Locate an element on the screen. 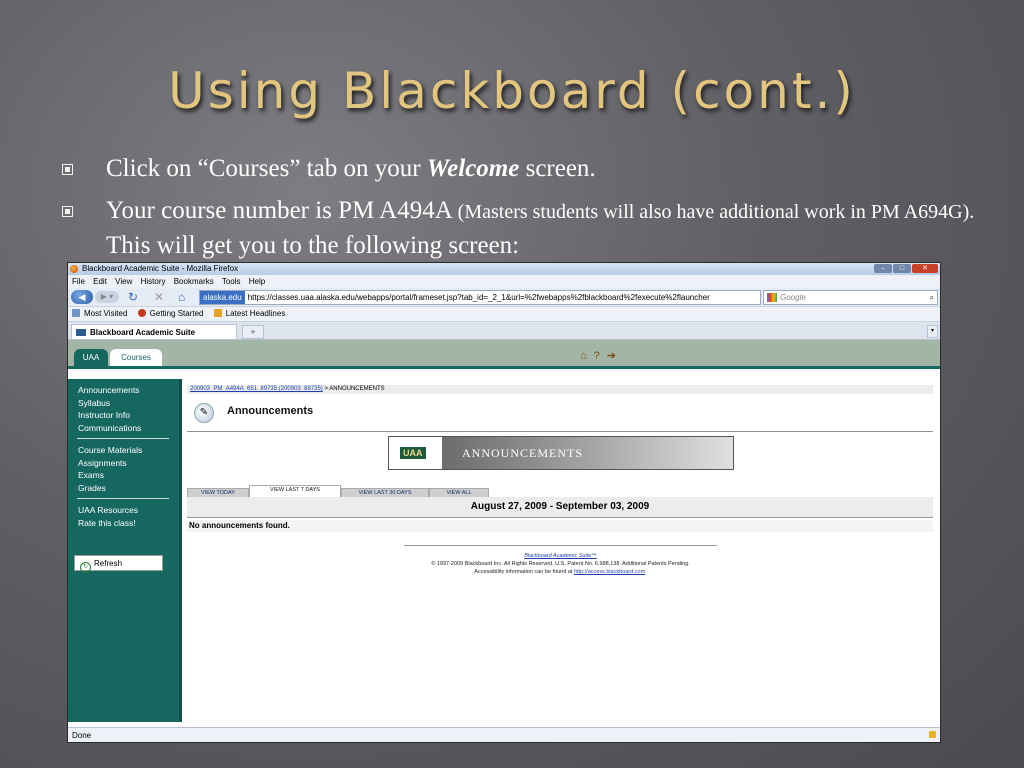 The image size is (1024, 768). sidebar-item-instructor-info: Instructor Info is located at coordinates (128, 415).